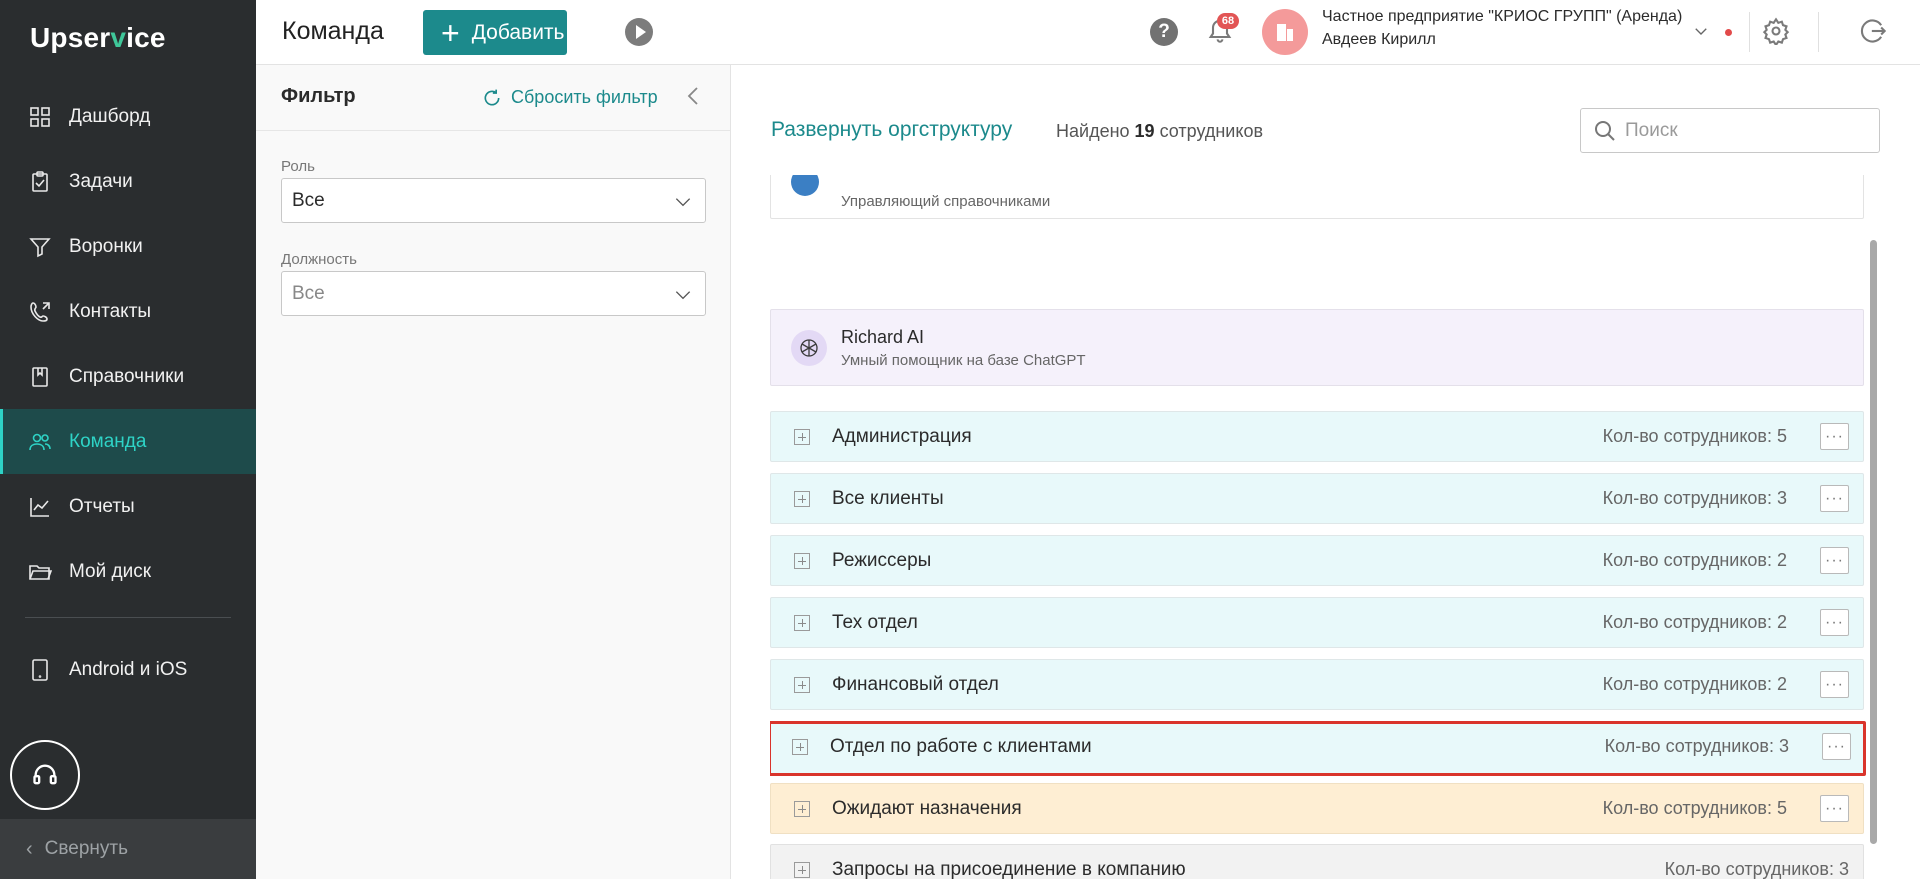 Image resolution: width=1920 pixels, height=879 pixels. I want to click on reset-filter-button: Сбросить фильтр, so click(570, 97).